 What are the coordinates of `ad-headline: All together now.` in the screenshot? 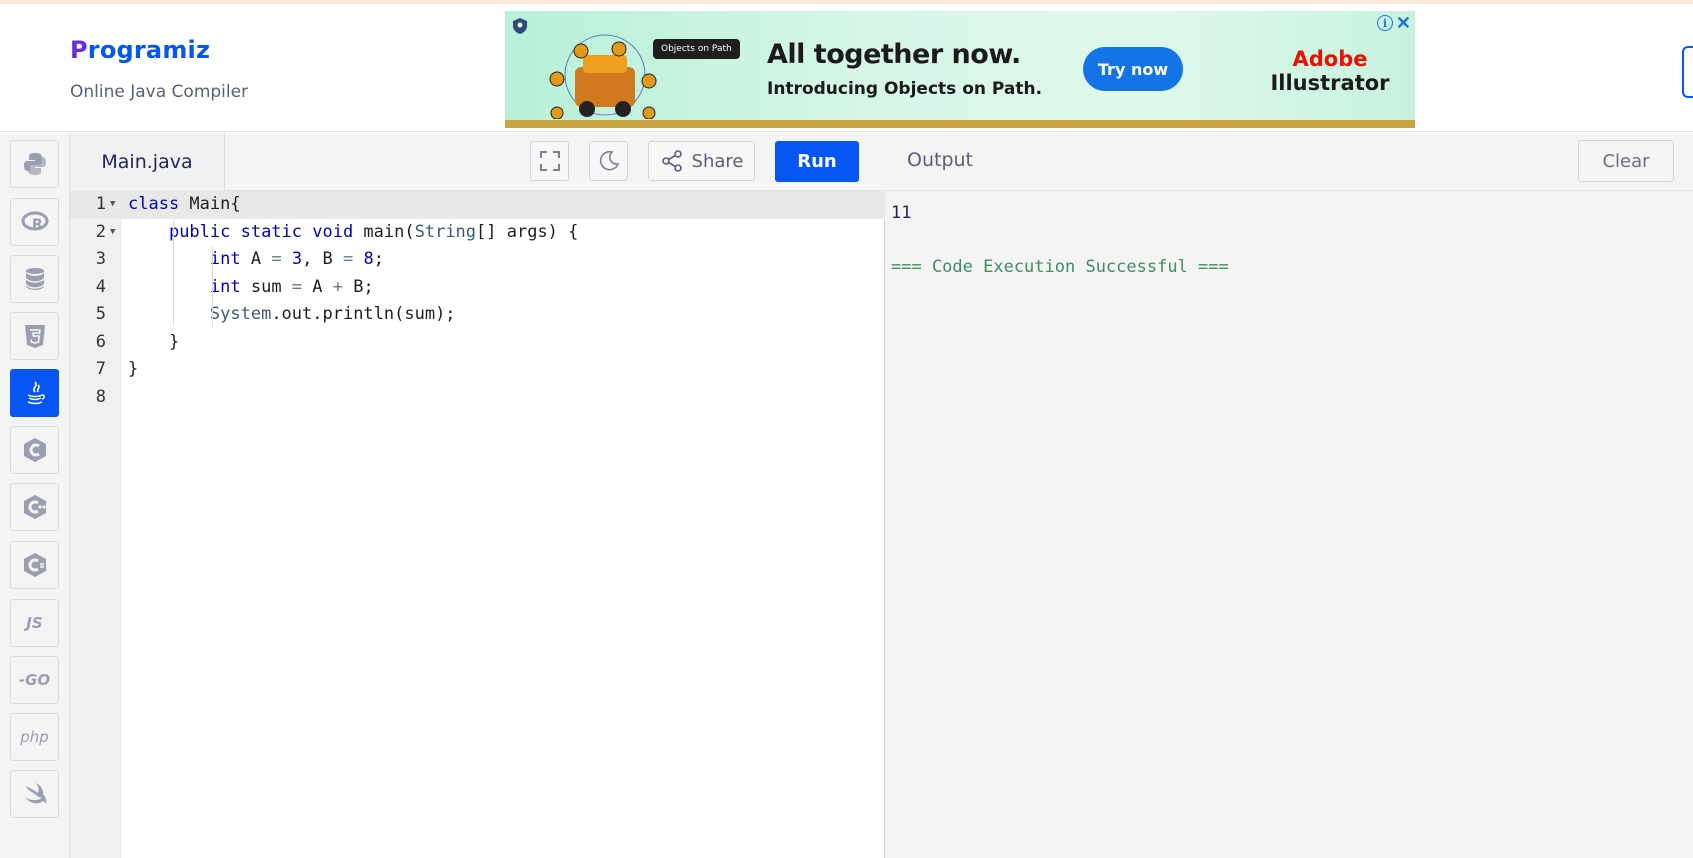 It's located at (894, 54).